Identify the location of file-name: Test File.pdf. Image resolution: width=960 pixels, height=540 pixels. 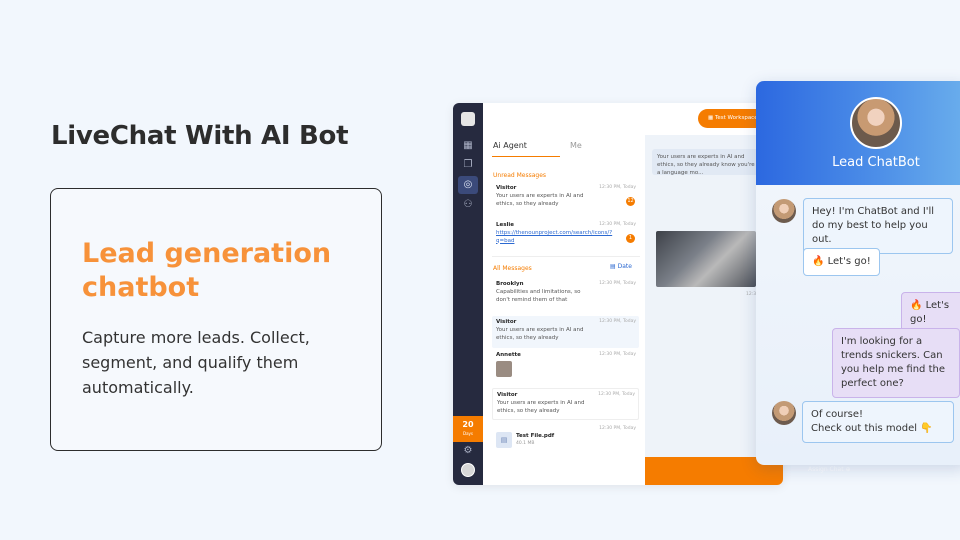
(535, 436).